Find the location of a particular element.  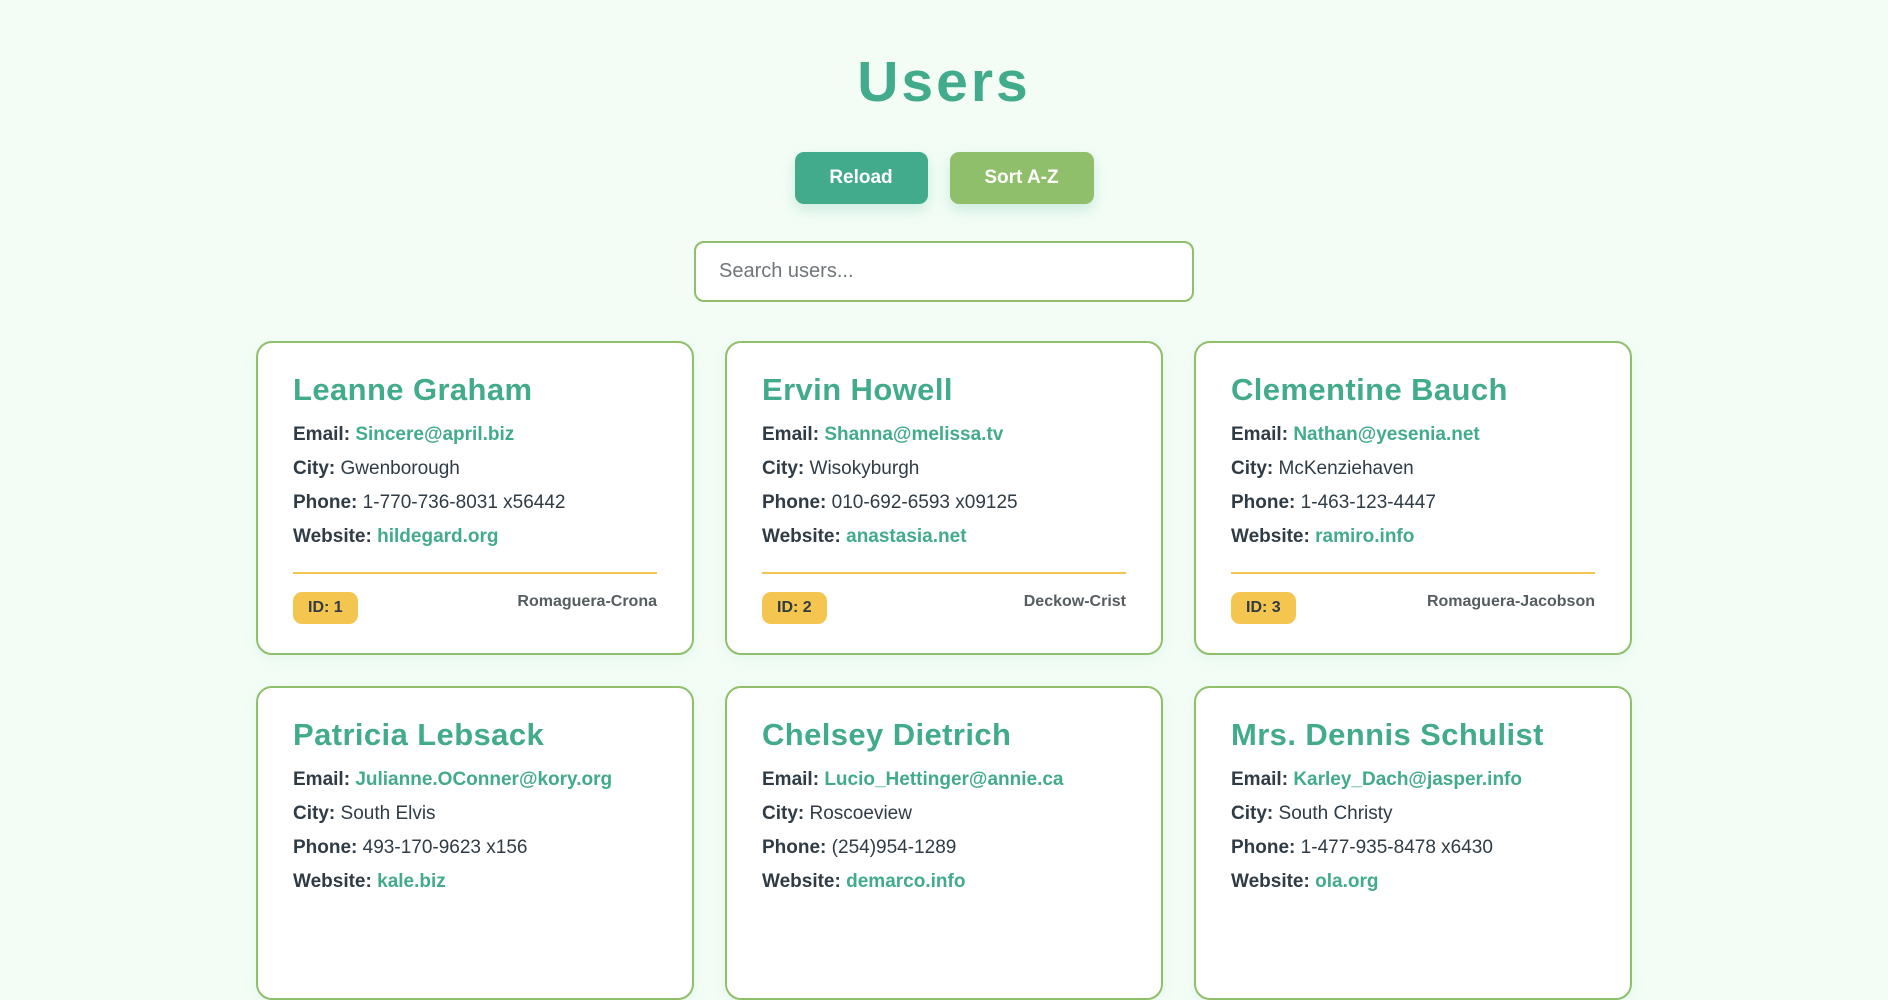

page-title: Users is located at coordinates (944, 82).